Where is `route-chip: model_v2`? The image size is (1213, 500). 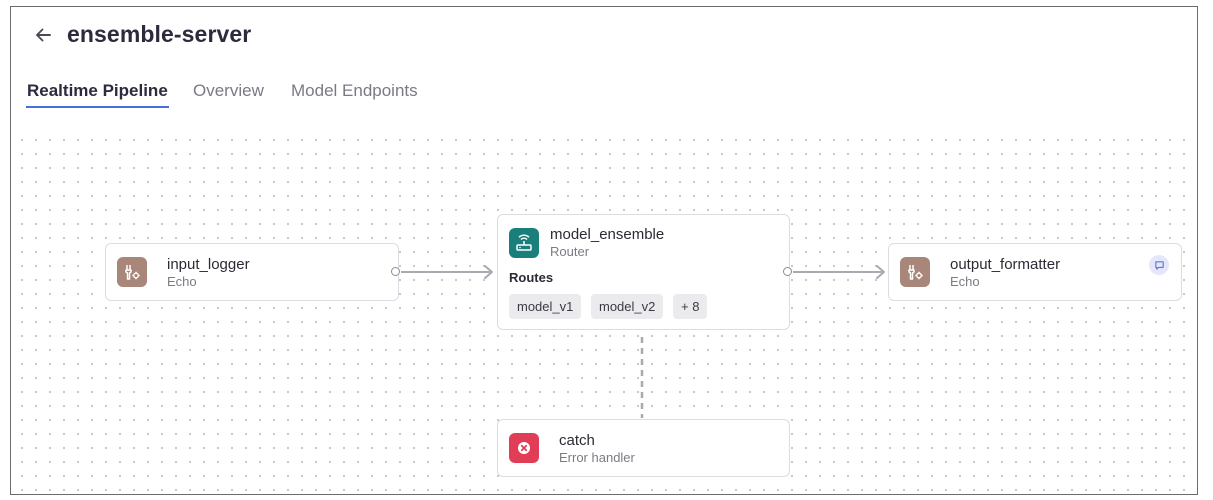
route-chip: model_v2 is located at coordinates (627, 306).